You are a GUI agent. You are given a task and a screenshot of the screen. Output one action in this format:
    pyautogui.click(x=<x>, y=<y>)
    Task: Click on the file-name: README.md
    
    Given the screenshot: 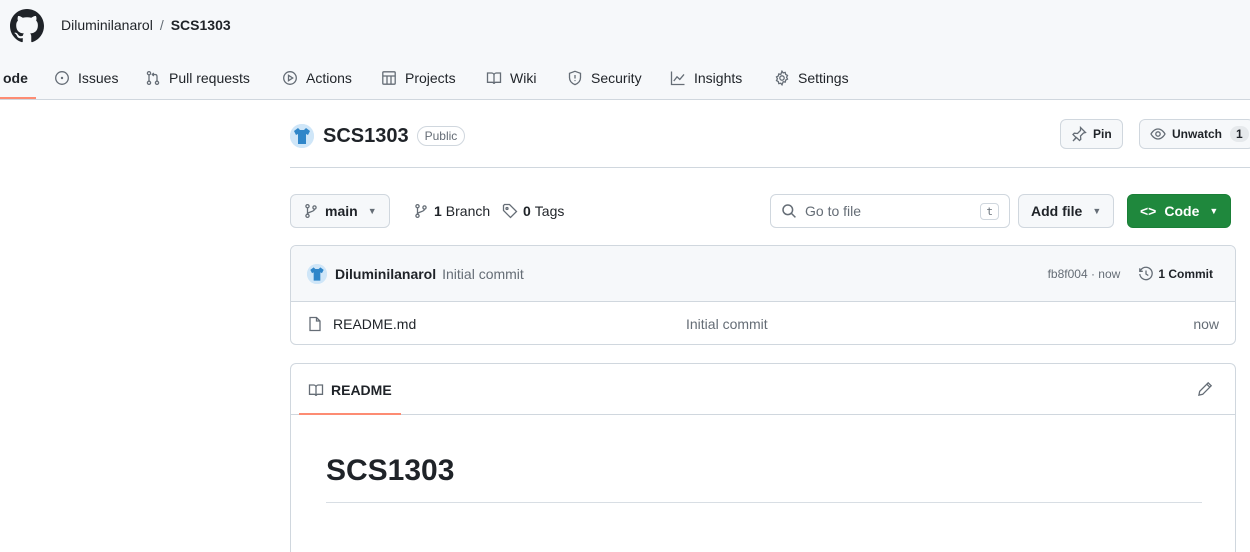 What is the action you would take?
    pyautogui.click(x=374, y=324)
    